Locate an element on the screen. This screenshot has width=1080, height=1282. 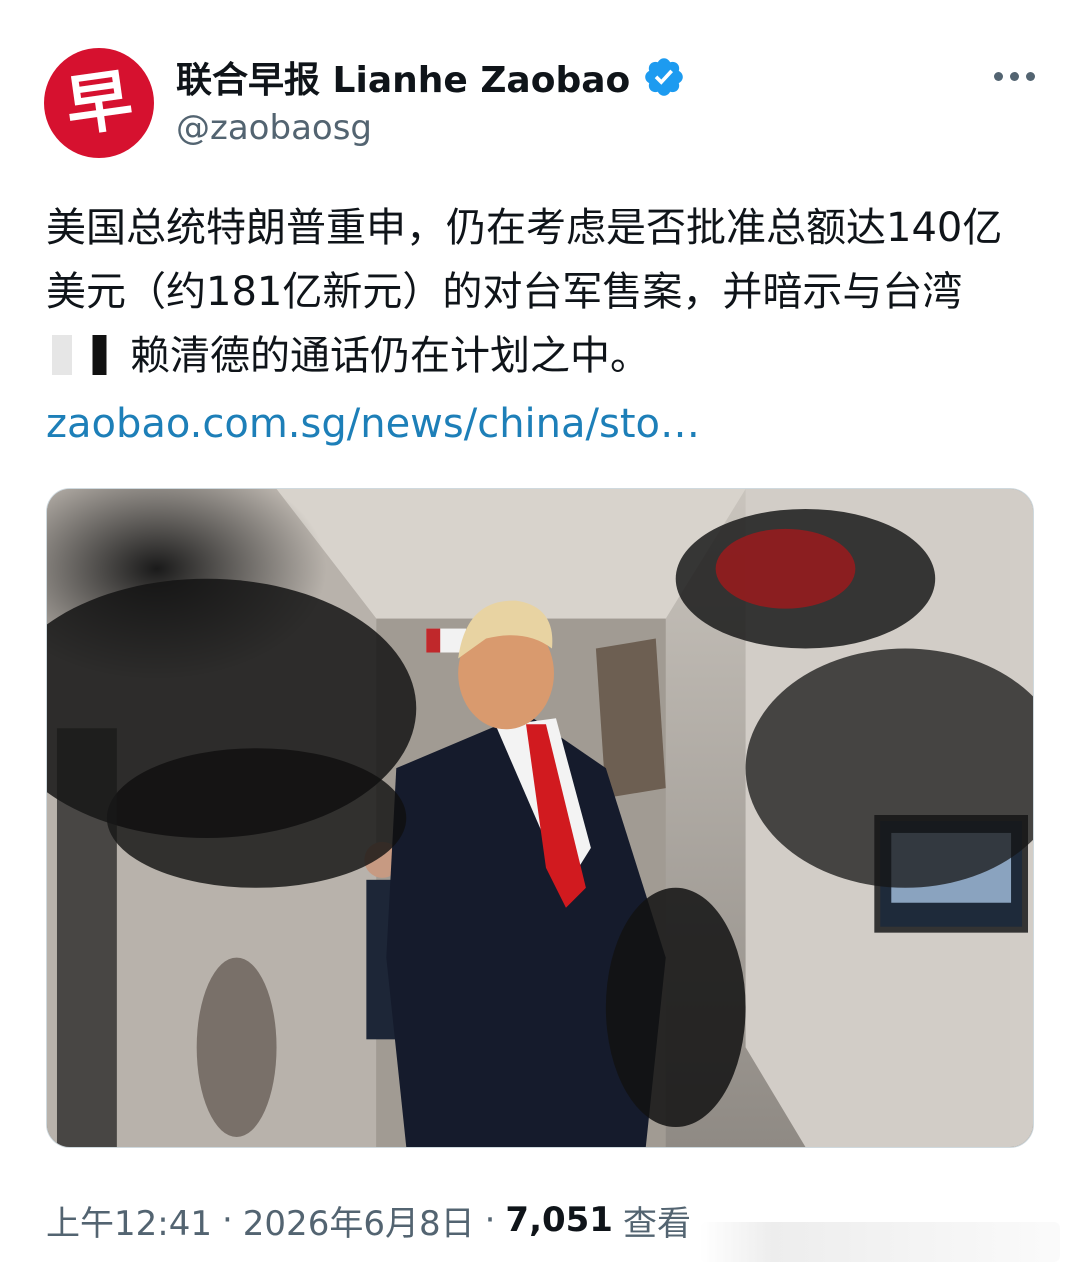
tweet-text-part-2: 赖清德的通话仍在计划之中。 is located at coordinates (390, 356).